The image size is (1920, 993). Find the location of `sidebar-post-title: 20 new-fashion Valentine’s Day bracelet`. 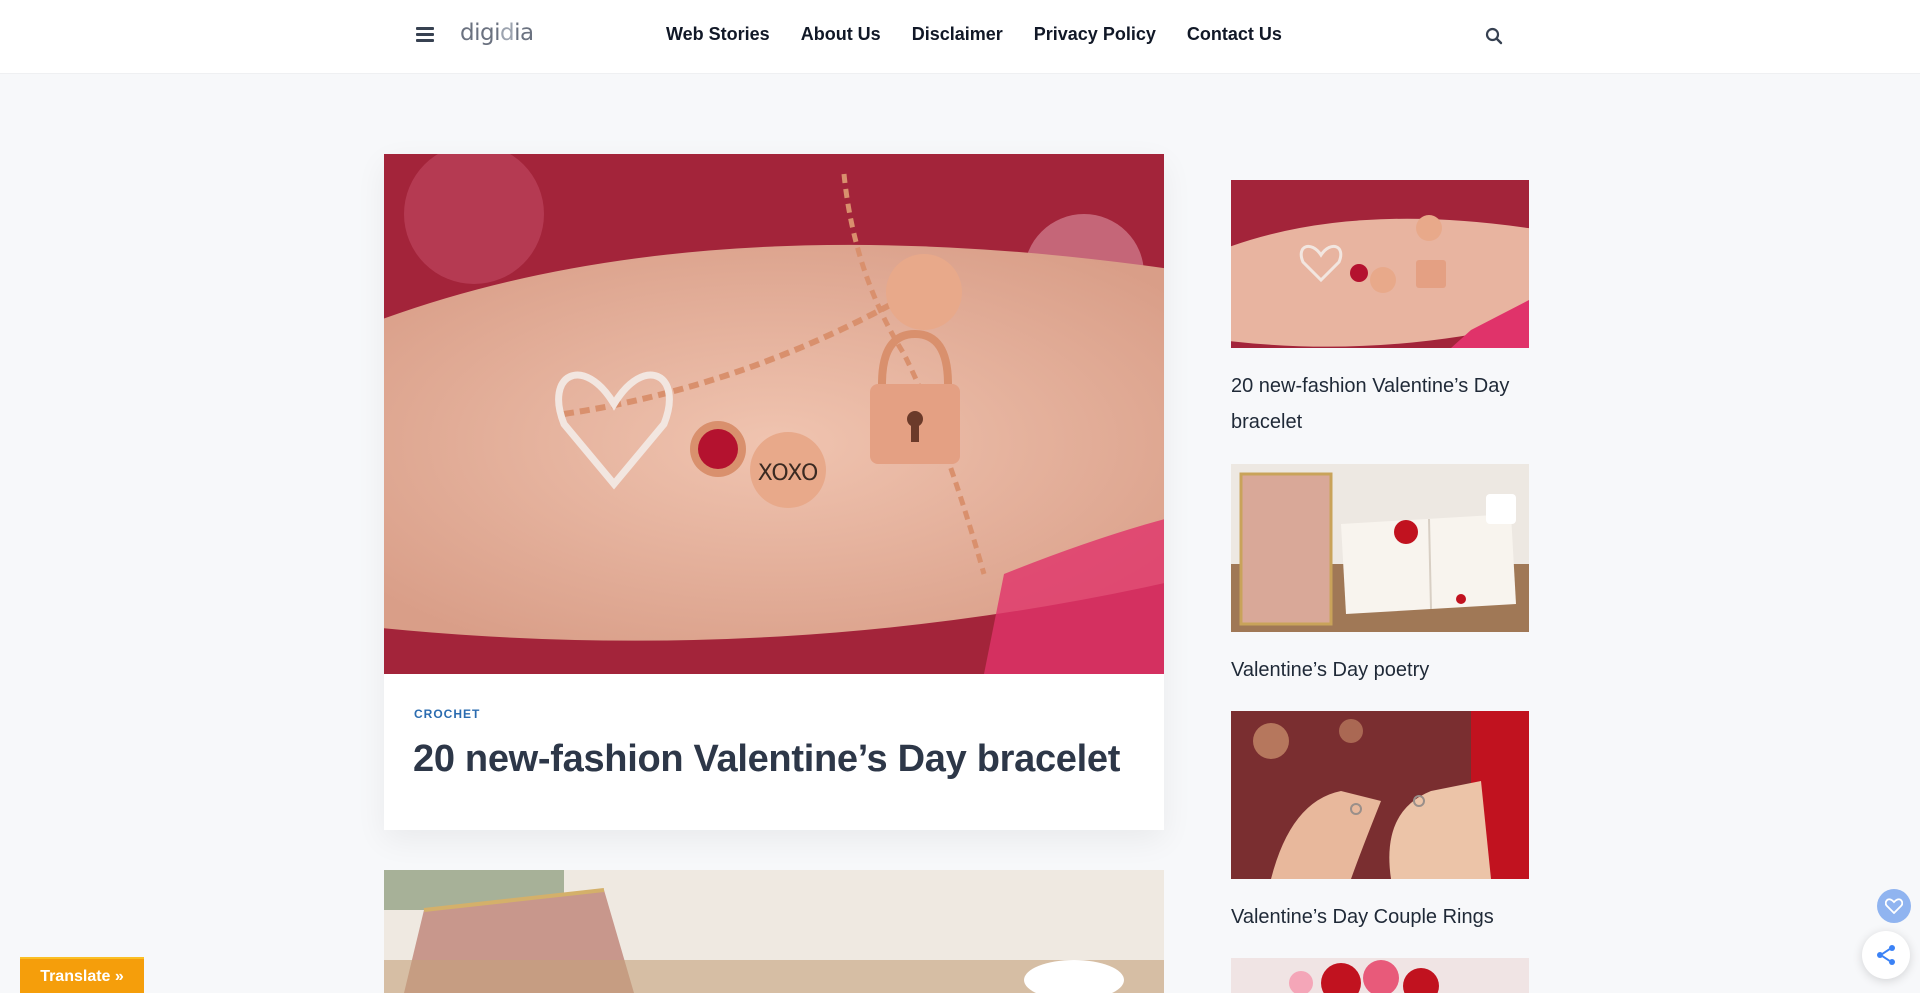

sidebar-post-title: 20 new-fashion Valentine’s Day bracelet is located at coordinates (1380, 404).